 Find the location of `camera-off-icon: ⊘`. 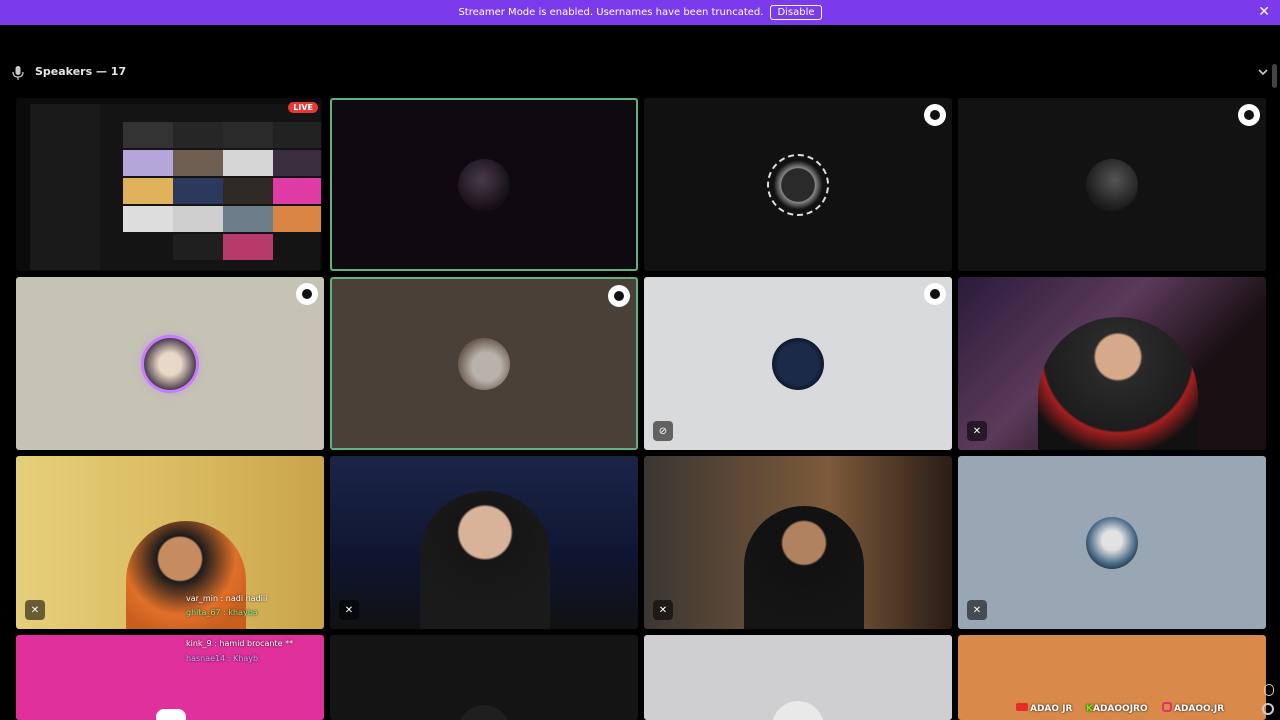

camera-off-icon: ⊘ is located at coordinates (663, 431).